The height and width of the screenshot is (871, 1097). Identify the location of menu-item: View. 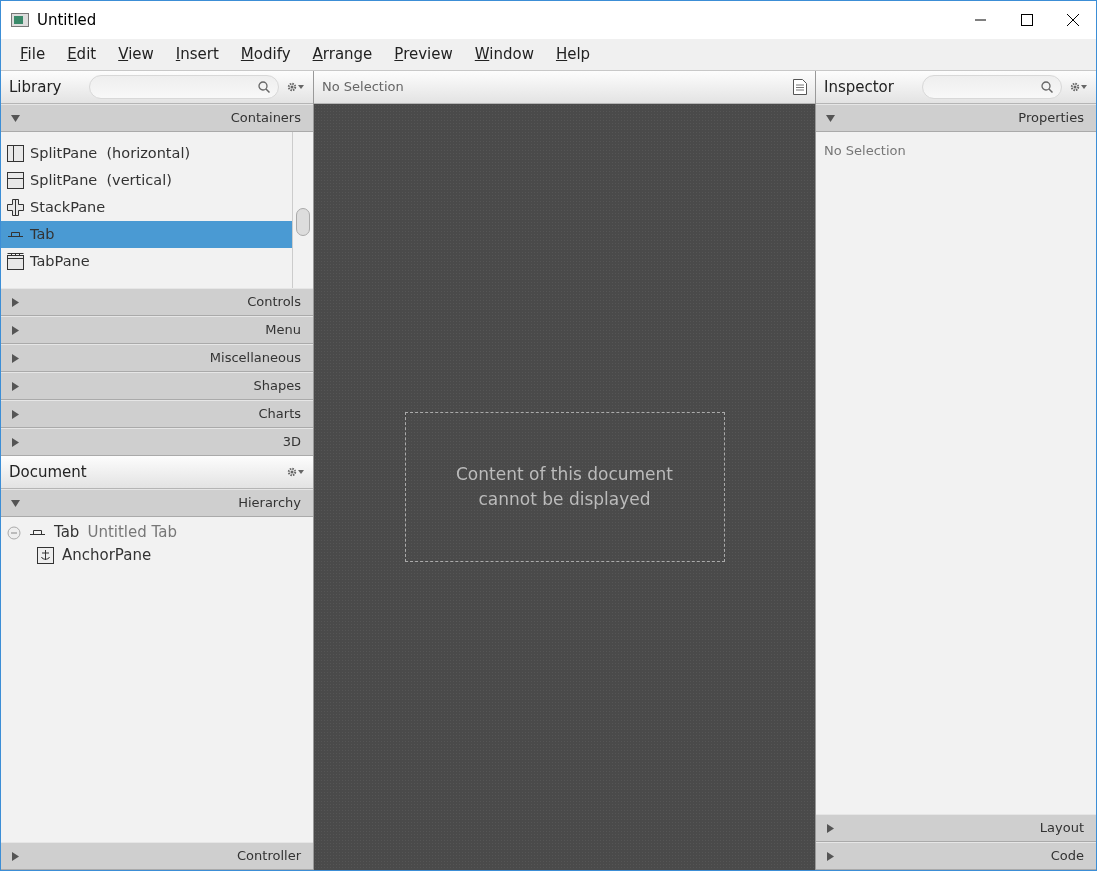
(136, 54).